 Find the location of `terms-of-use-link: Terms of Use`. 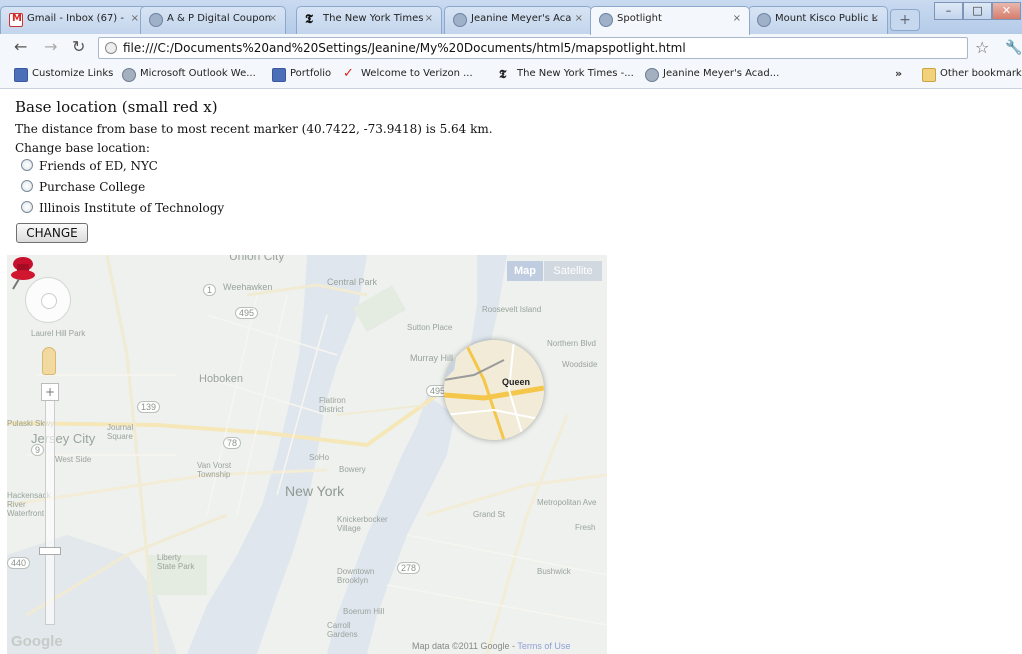

terms-of-use-link: Terms of Use is located at coordinates (543, 646).